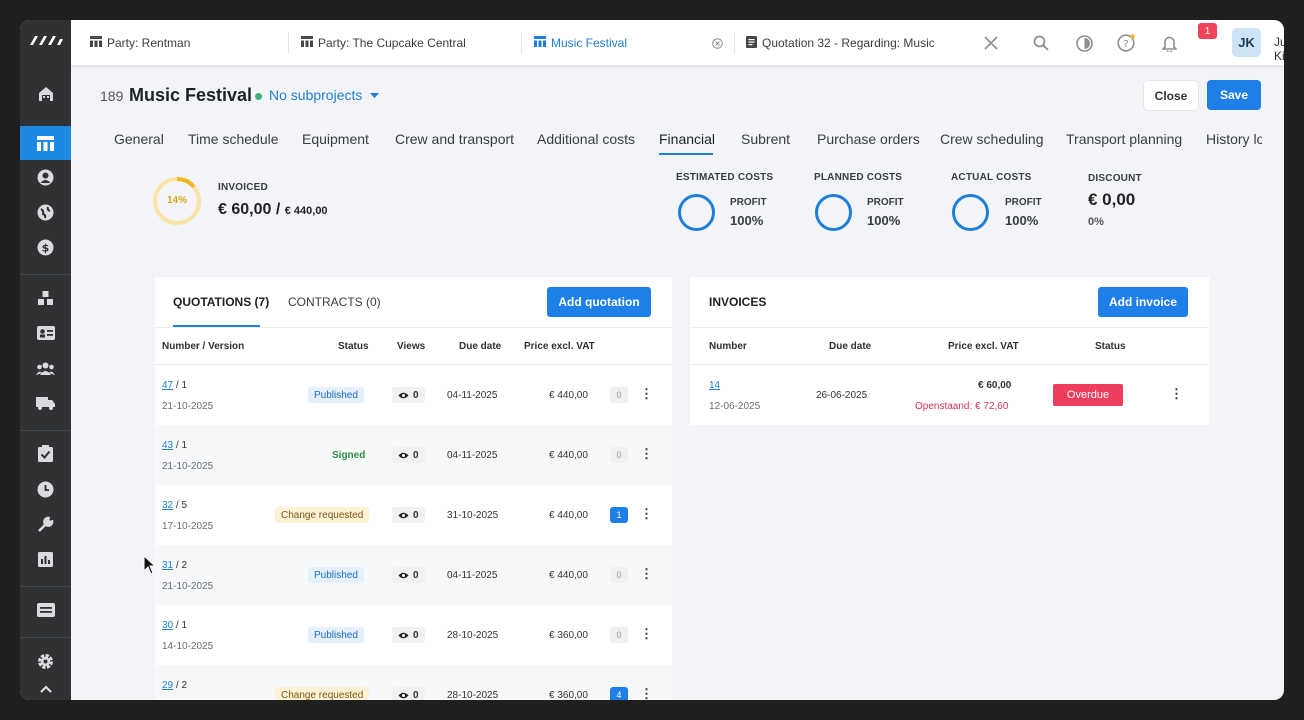 The height and width of the screenshot is (720, 1304). I want to click on bell-icon, so click(1169, 43).